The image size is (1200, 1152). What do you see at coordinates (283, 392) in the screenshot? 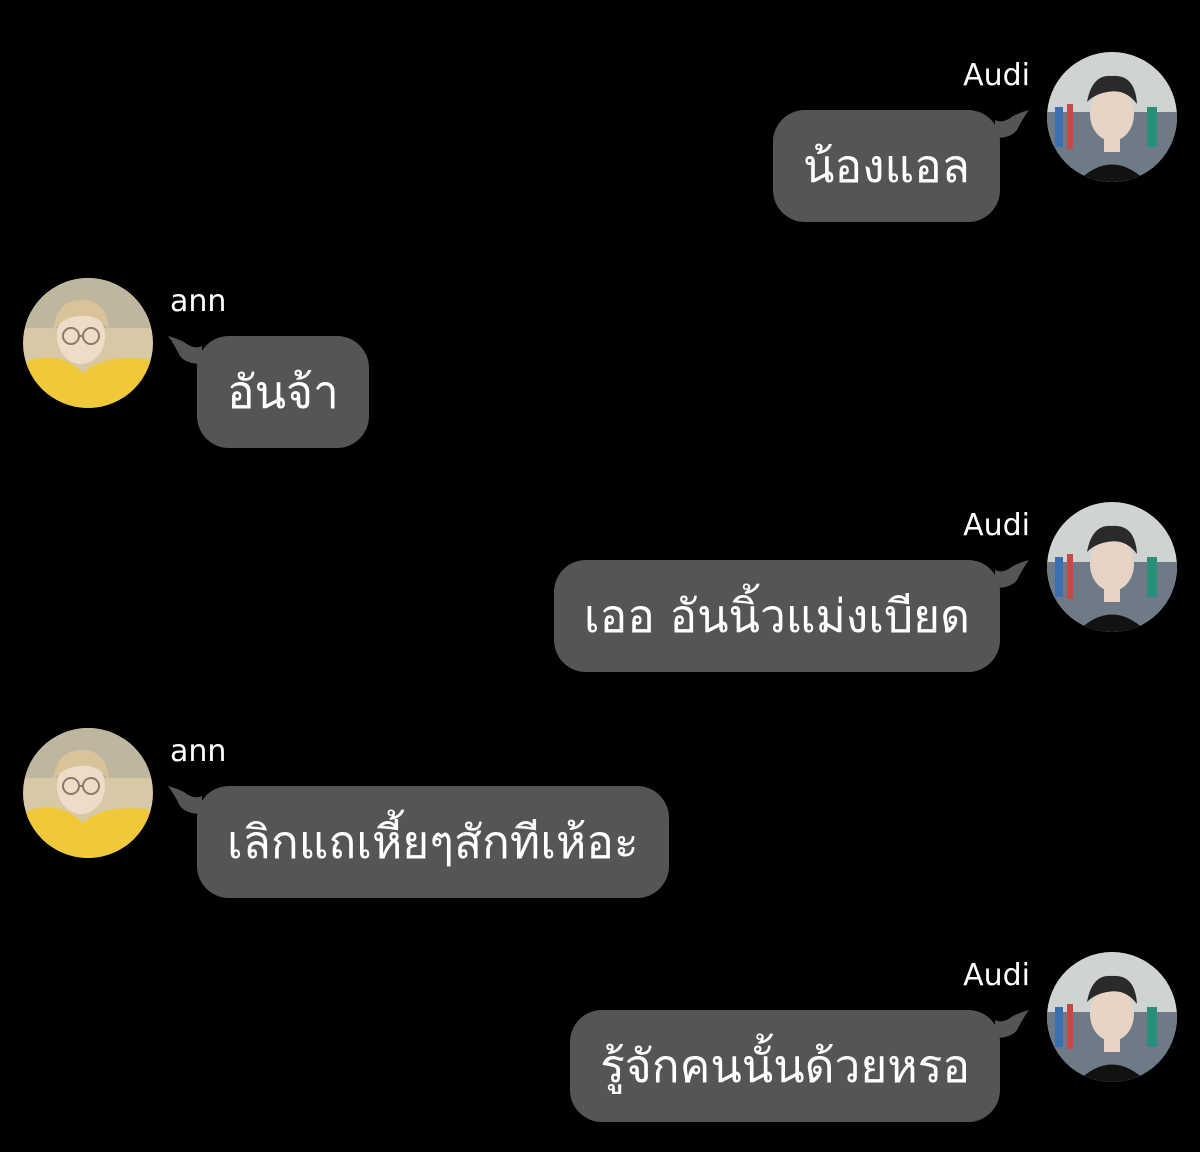
I see `chat-bubble: อันจ้า` at bounding box center [283, 392].